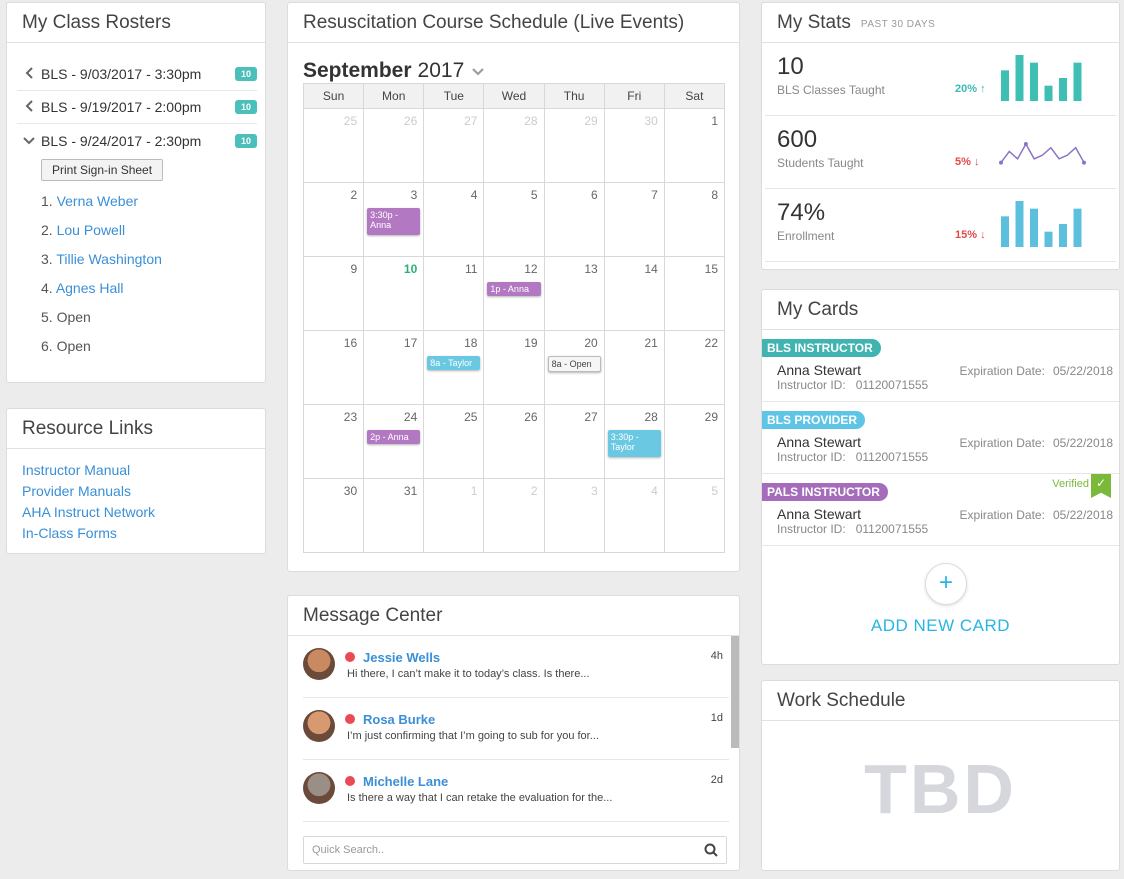  Describe the element at coordinates (940, 775) in the screenshot. I see `work-schedule-panel: Work Schedule TBD` at that location.